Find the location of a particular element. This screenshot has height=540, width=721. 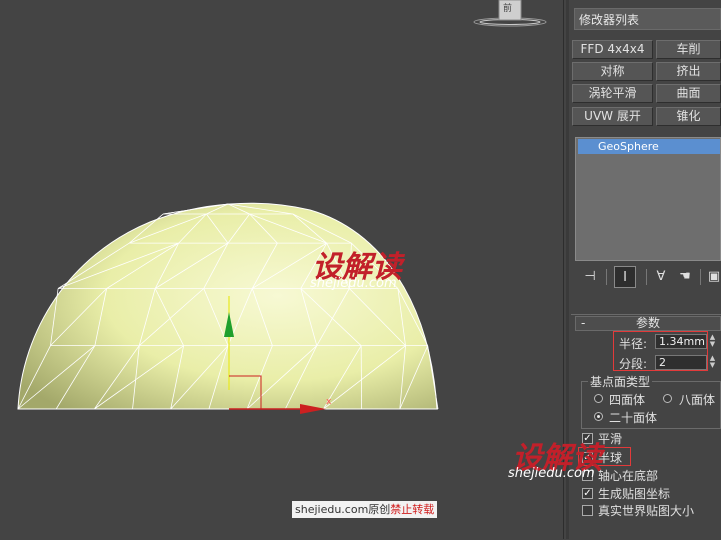

pin-stack-icon: ⊣ is located at coordinates (590, 277).